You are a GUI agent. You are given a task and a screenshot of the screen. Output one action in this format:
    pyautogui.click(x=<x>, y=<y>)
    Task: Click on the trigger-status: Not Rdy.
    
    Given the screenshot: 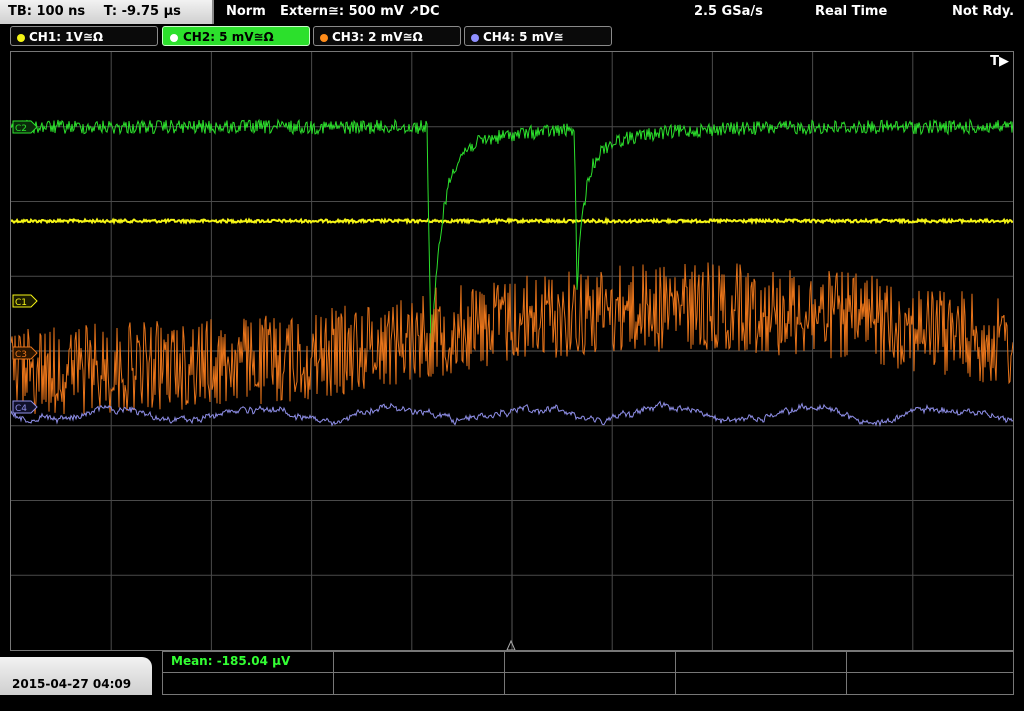 What is the action you would take?
    pyautogui.click(x=983, y=11)
    